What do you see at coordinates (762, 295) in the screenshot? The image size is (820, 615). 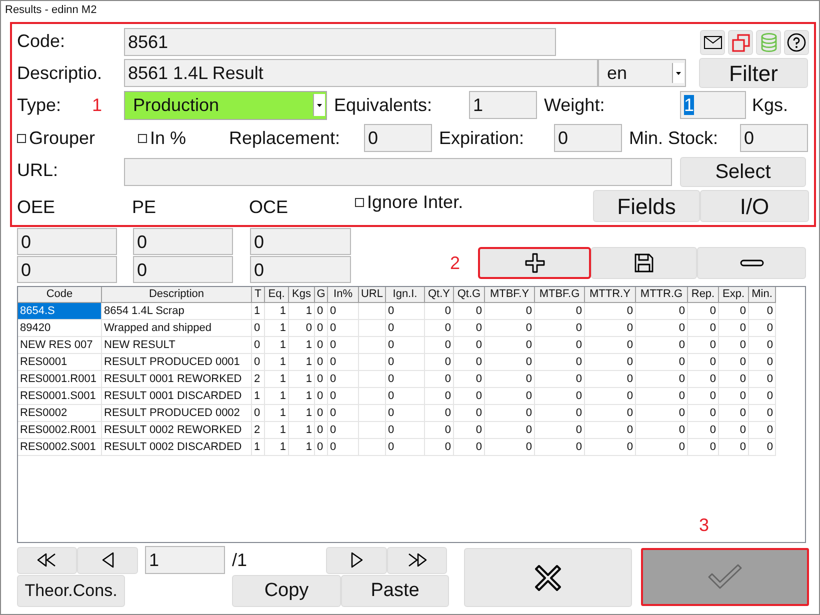 I see `column-header: Min.` at bounding box center [762, 295].